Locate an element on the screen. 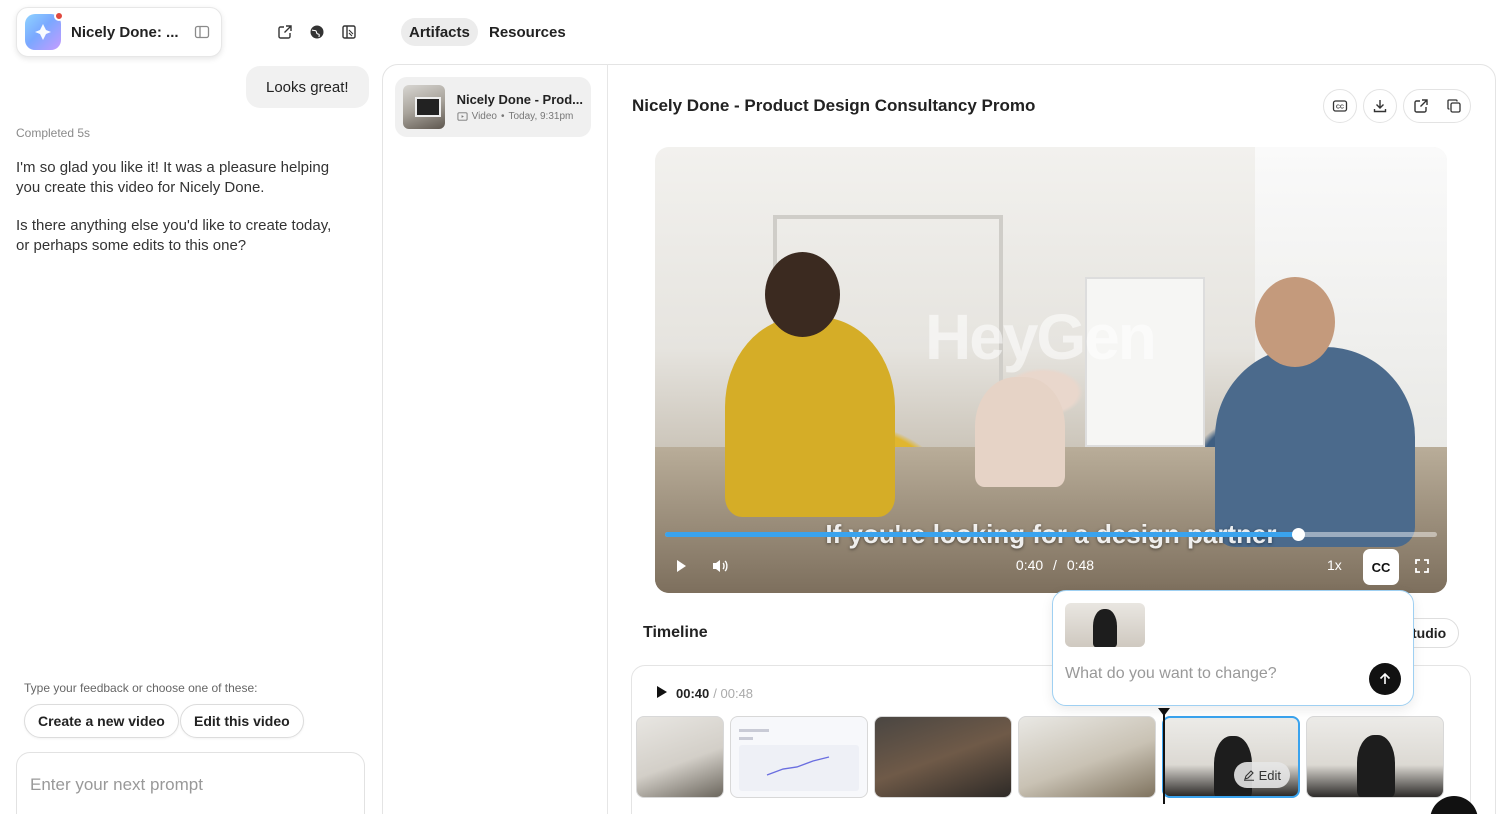 This screenshot has width=1512, height=814. globe-icon is located at coordinates (317, 32).